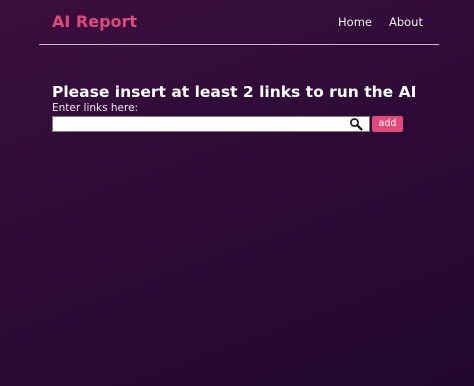  I want to click on navbar: AI Report Home About, so click(239, 22).